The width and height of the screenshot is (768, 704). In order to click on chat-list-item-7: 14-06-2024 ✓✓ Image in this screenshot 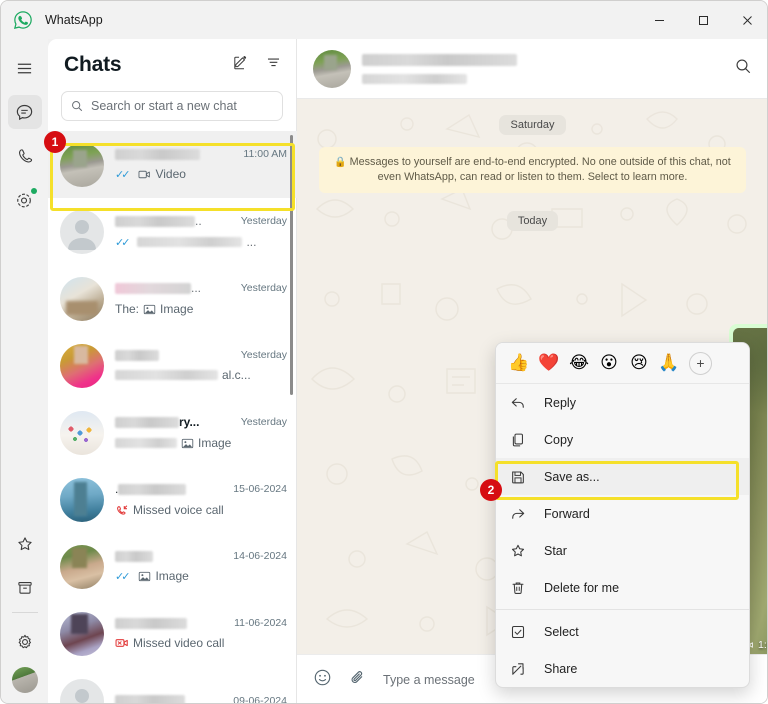, I will do `click(172, 566)`.